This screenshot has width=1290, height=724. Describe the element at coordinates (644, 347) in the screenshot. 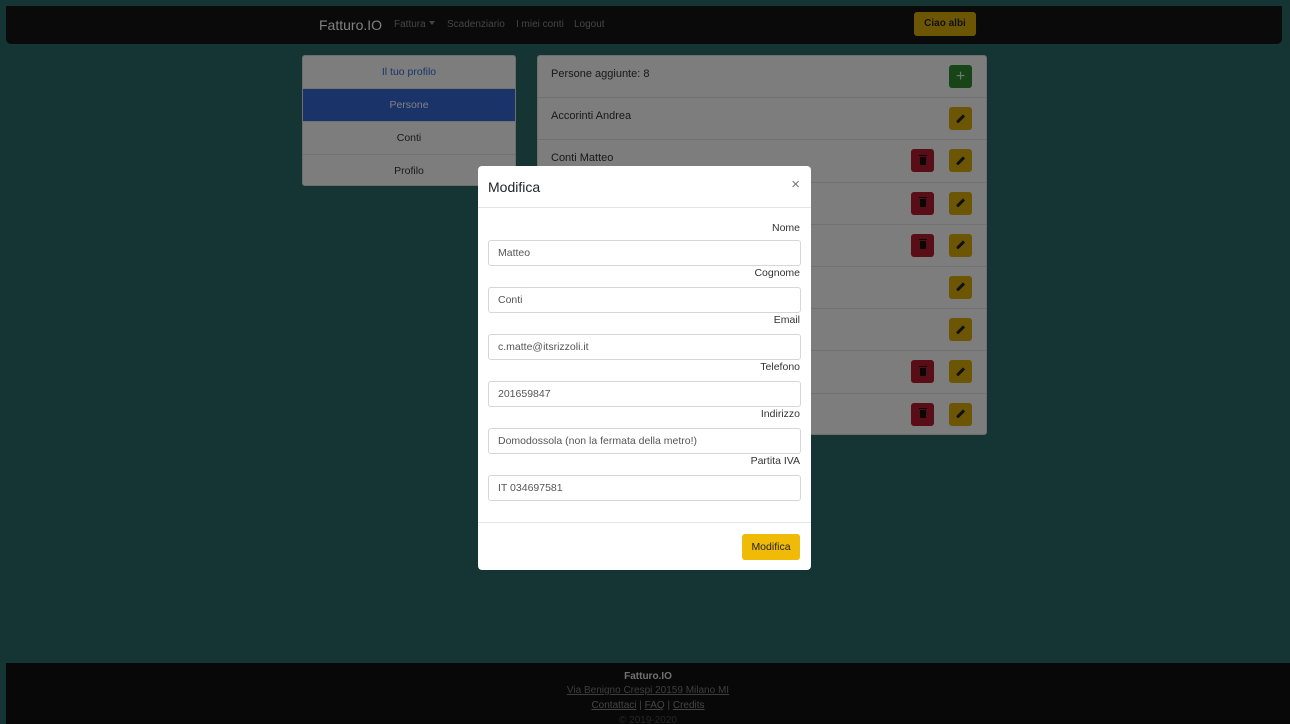

I see `email-input` at that location.